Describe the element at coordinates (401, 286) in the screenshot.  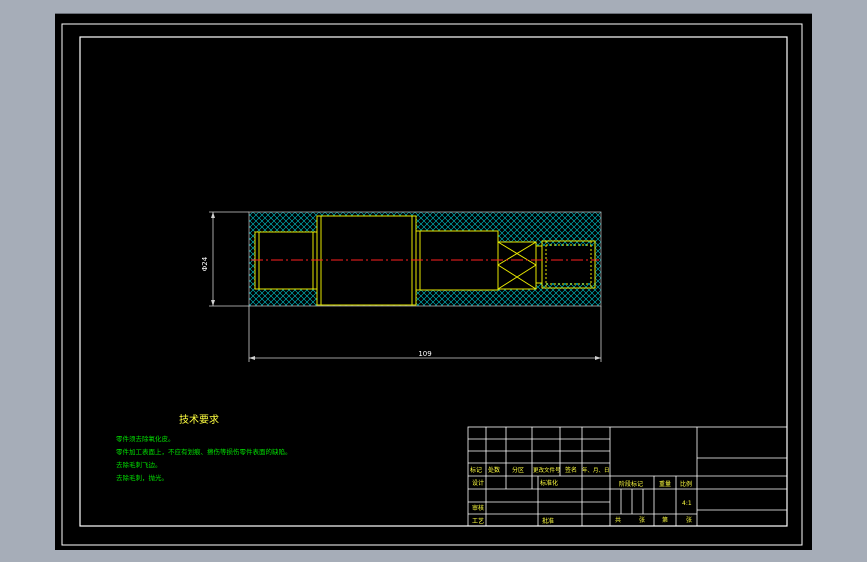
I see `part-view: Φ24 109` at that location.